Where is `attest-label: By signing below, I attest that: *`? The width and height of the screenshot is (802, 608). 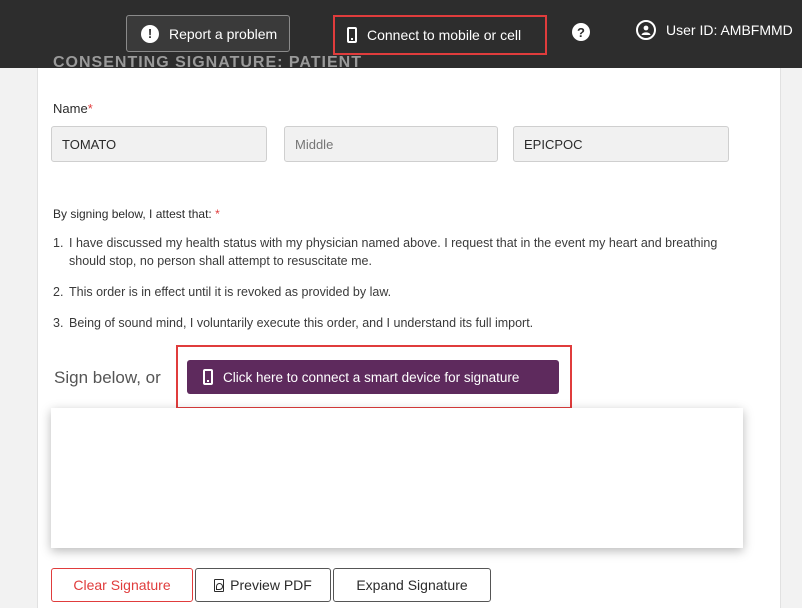
attest-label: By signing below, I attest that: * is located at coordinates (136, 214).